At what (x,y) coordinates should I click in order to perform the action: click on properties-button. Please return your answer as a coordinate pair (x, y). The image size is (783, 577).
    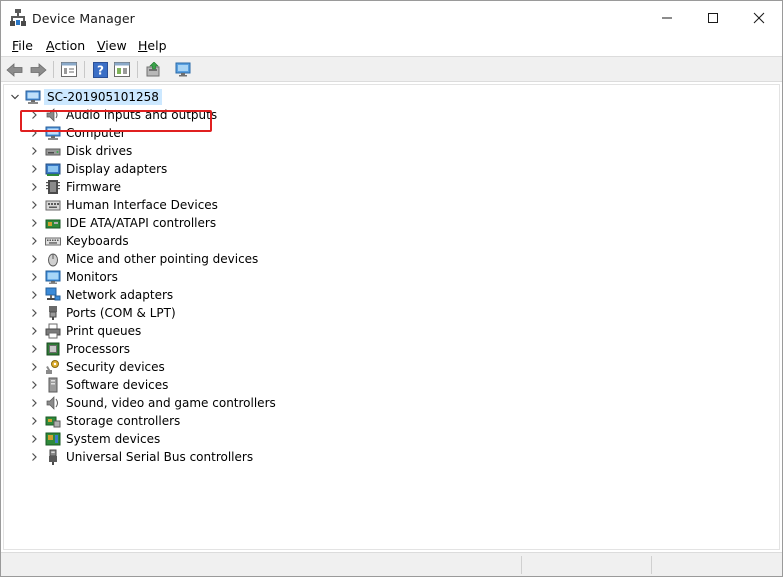
    Looking at the image, I should click on (69, 69).